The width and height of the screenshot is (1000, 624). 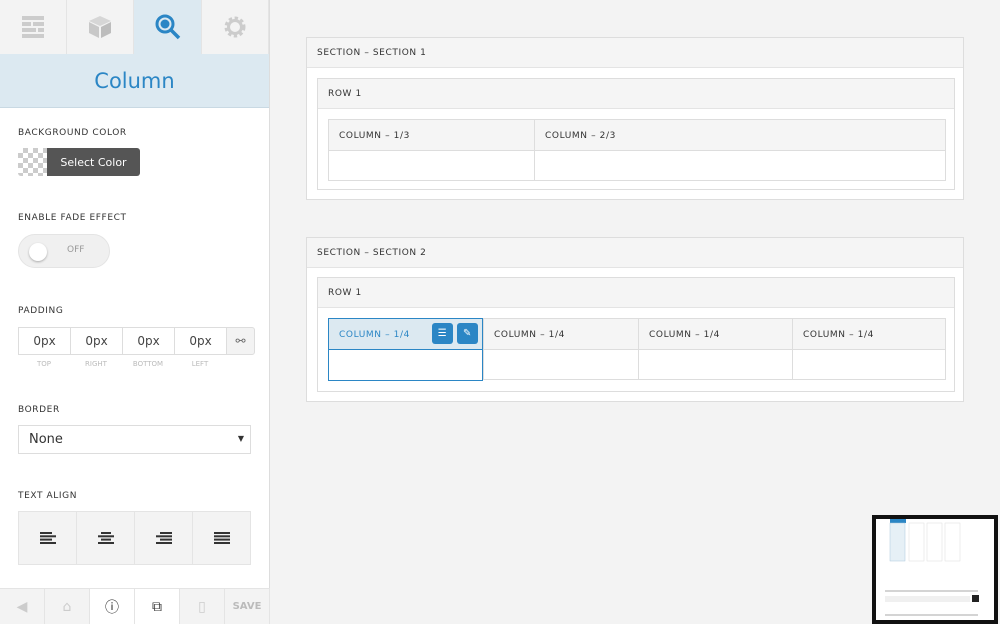 What do you see at coordinates (374, 335) in the screenshot?
I see `column-label: COLUMN – 1/4` at bounding box center [374, 335].